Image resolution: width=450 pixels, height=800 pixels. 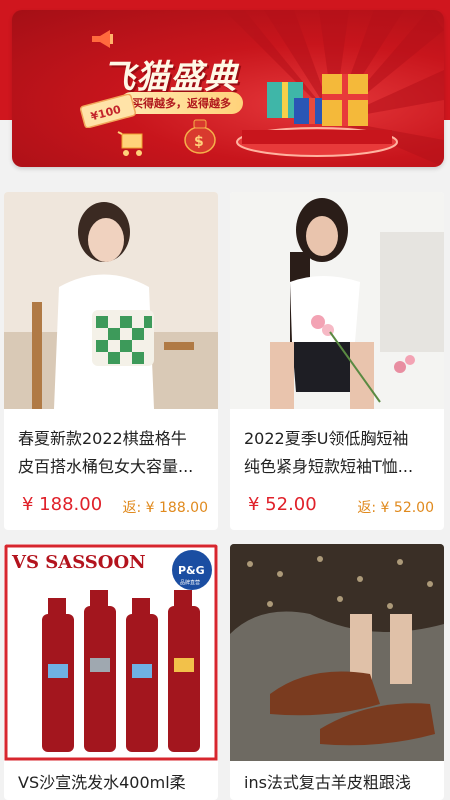 I want to click on banner-subtitle: 买得越多，返得越多, so click(x=181, y=103).